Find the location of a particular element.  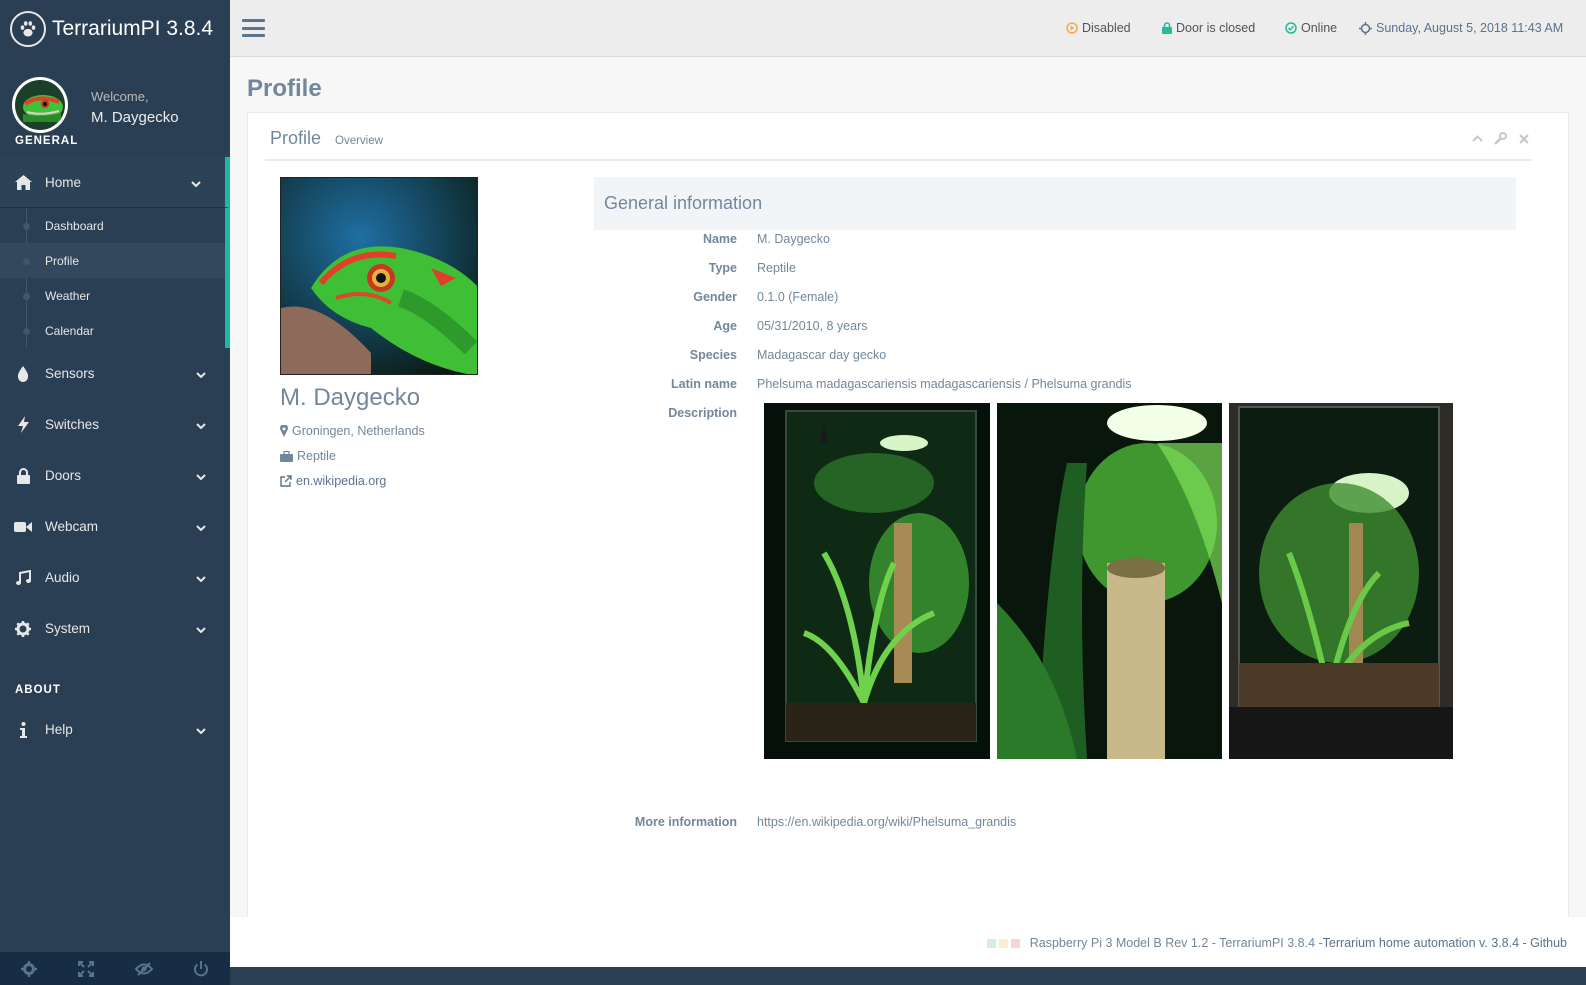

label-type: Type is located at coordinates (722, 268).